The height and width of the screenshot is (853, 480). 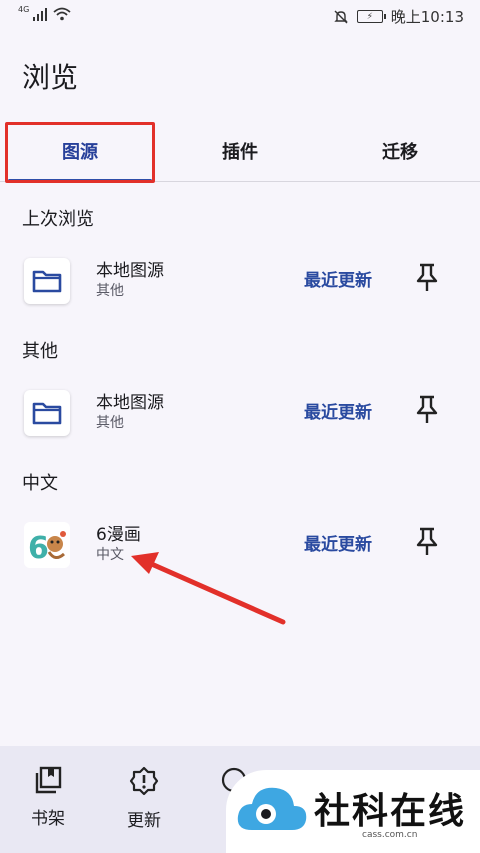 I want to click on update-alert-icon, so click(x=144, y=781).